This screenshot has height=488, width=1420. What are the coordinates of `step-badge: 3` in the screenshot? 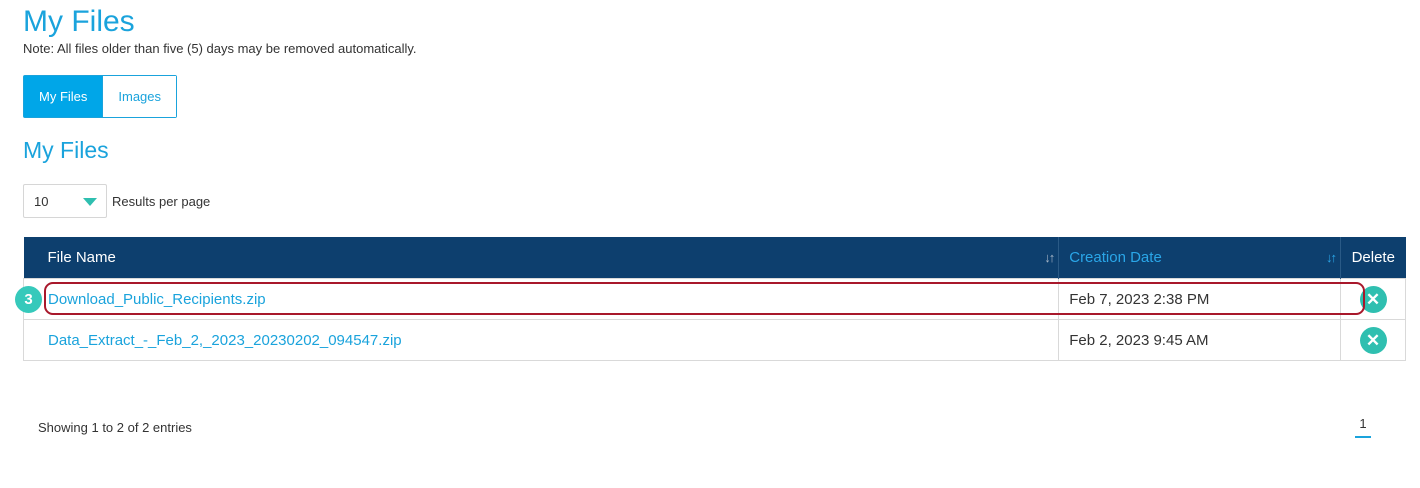 It's located at (28, 299).